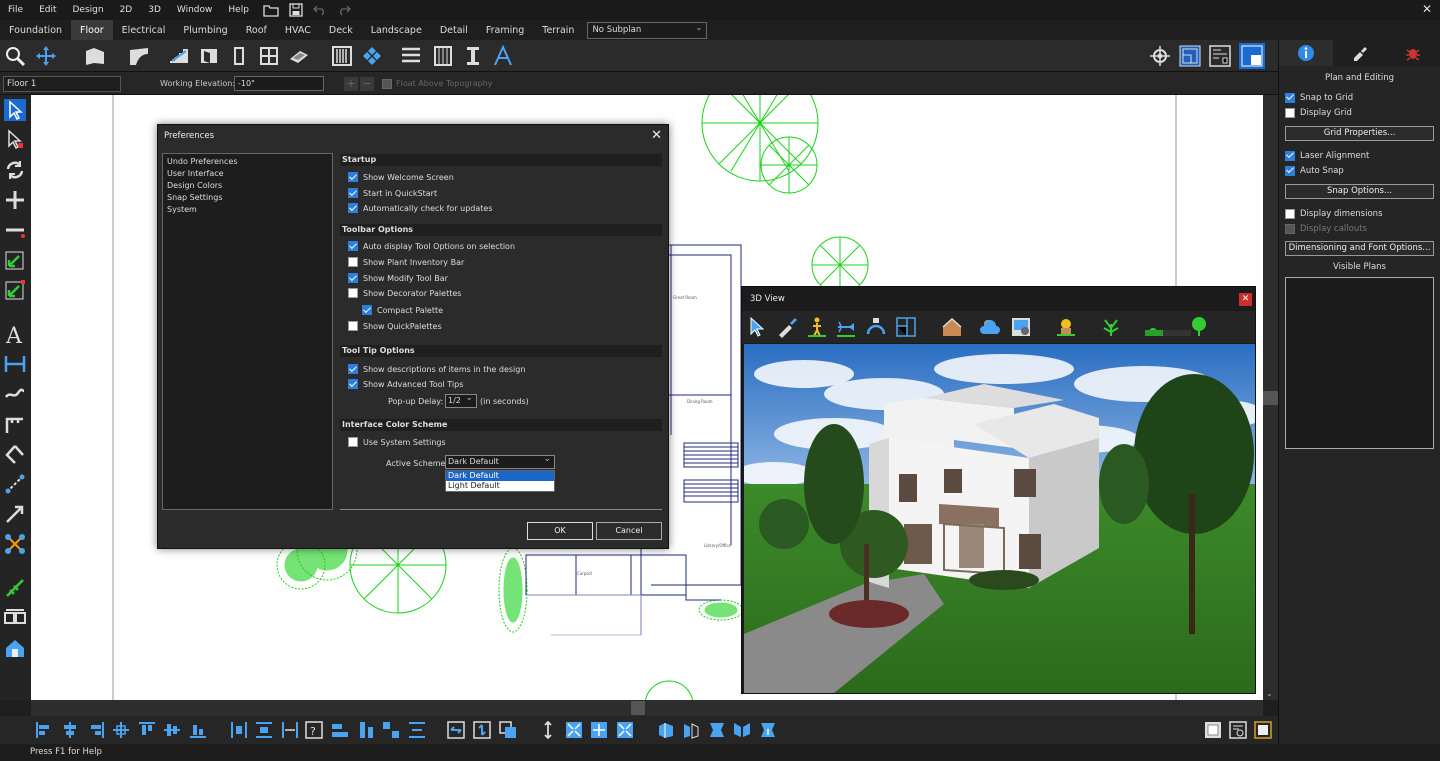  Describe the element at coordinates (1190, 56) in the screenshot. I see `plan-view-icon` at that location.